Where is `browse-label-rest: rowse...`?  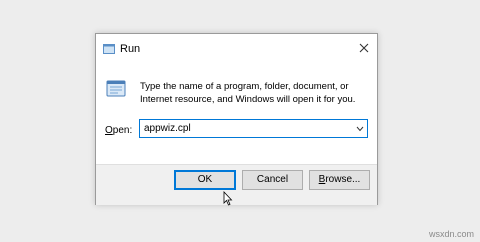 browse-label-rest: rowse... is located at coordinates (343, 179).